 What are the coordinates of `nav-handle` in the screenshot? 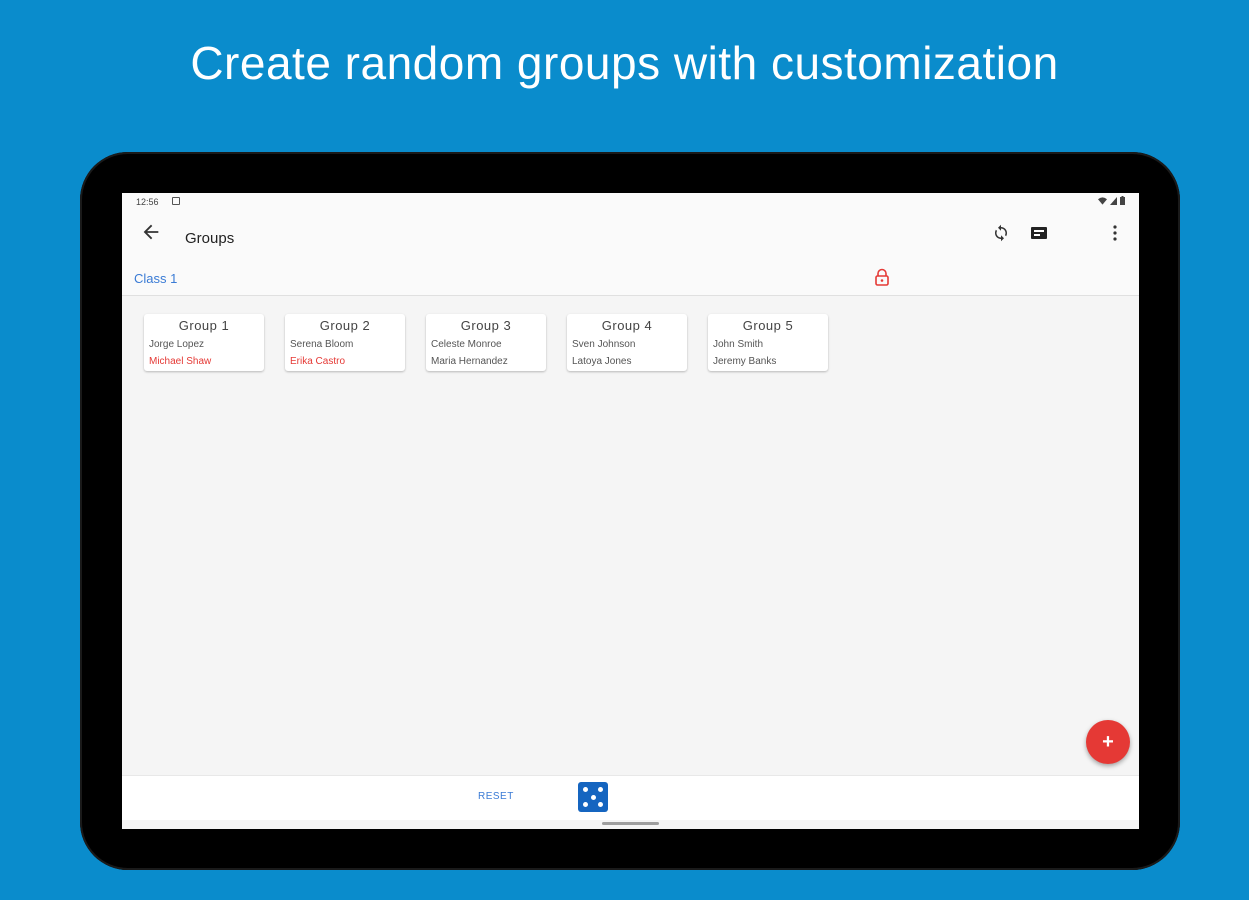 It's located at (630, 823).